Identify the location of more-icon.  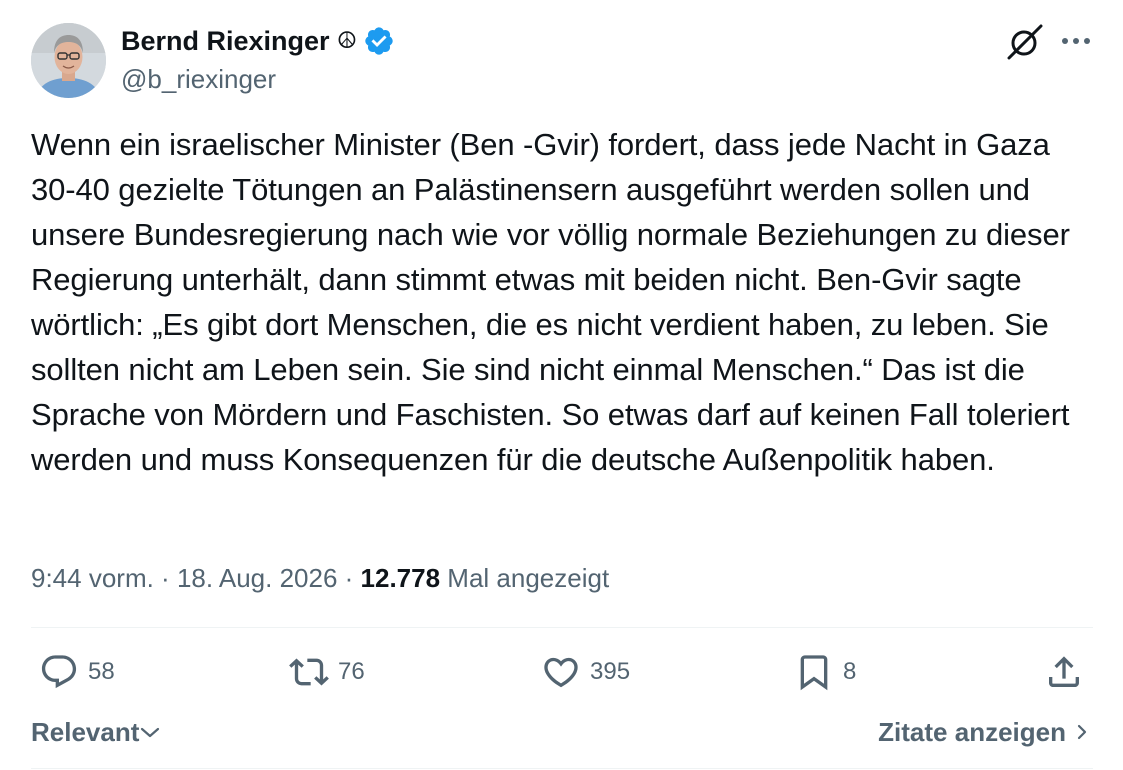
(1076, 41).